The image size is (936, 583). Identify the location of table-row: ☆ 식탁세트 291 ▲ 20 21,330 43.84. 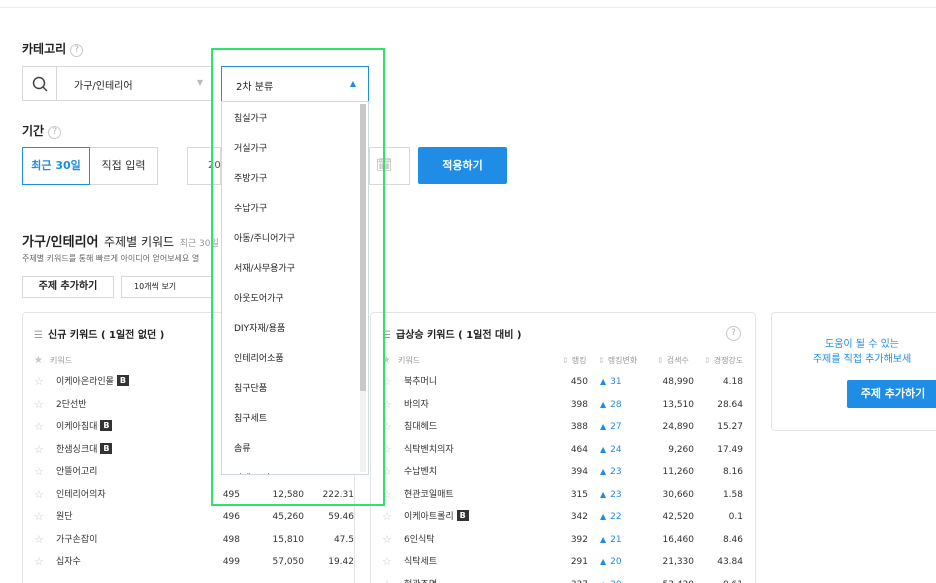
(564, 562).